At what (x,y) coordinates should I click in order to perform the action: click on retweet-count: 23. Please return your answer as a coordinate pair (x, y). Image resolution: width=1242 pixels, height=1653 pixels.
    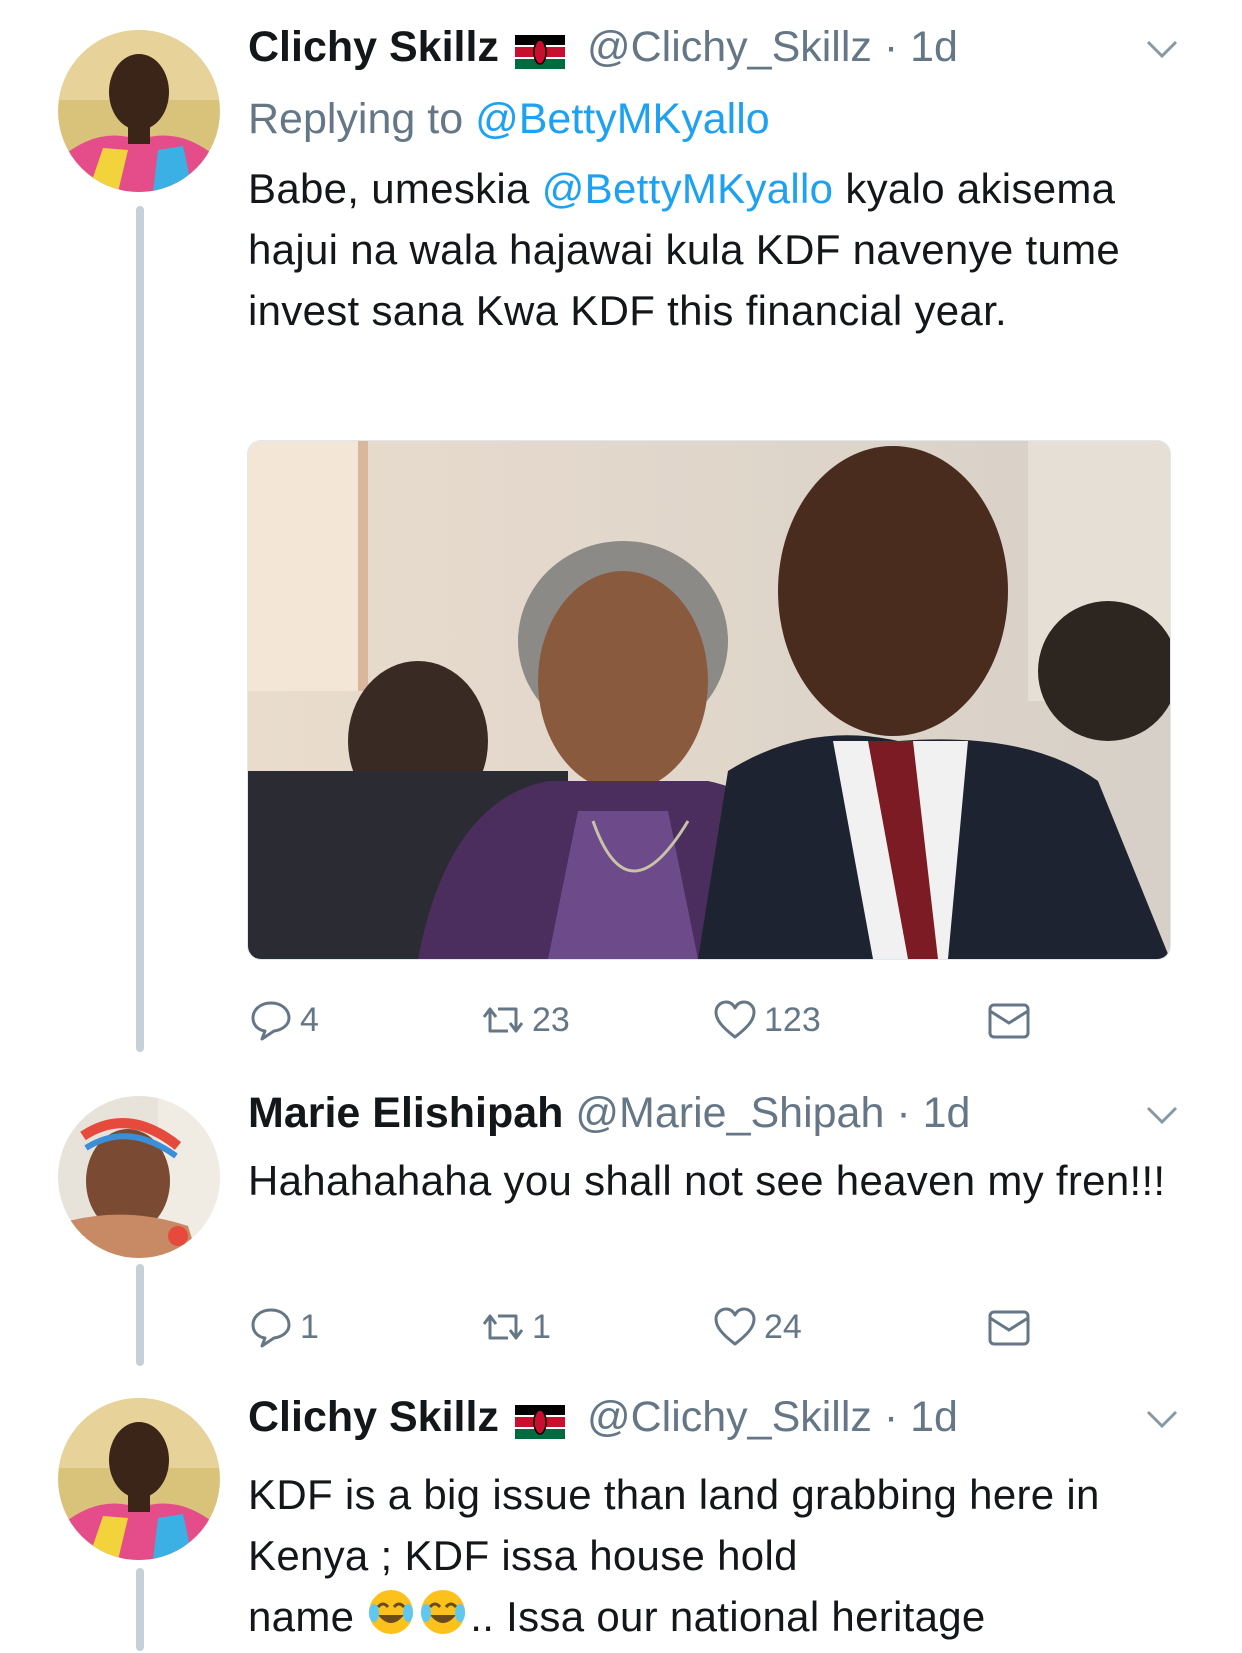
    Looking at the image, I should click on (551, 1019).